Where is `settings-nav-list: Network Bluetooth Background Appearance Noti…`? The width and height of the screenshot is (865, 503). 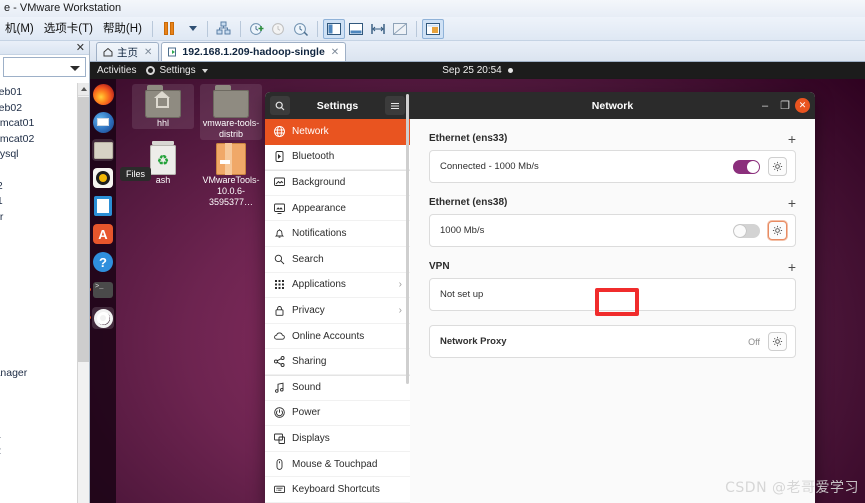 settings-nav-list: Network Bluetooth Background Appearance Noti… is located at coordinates (337, 311).